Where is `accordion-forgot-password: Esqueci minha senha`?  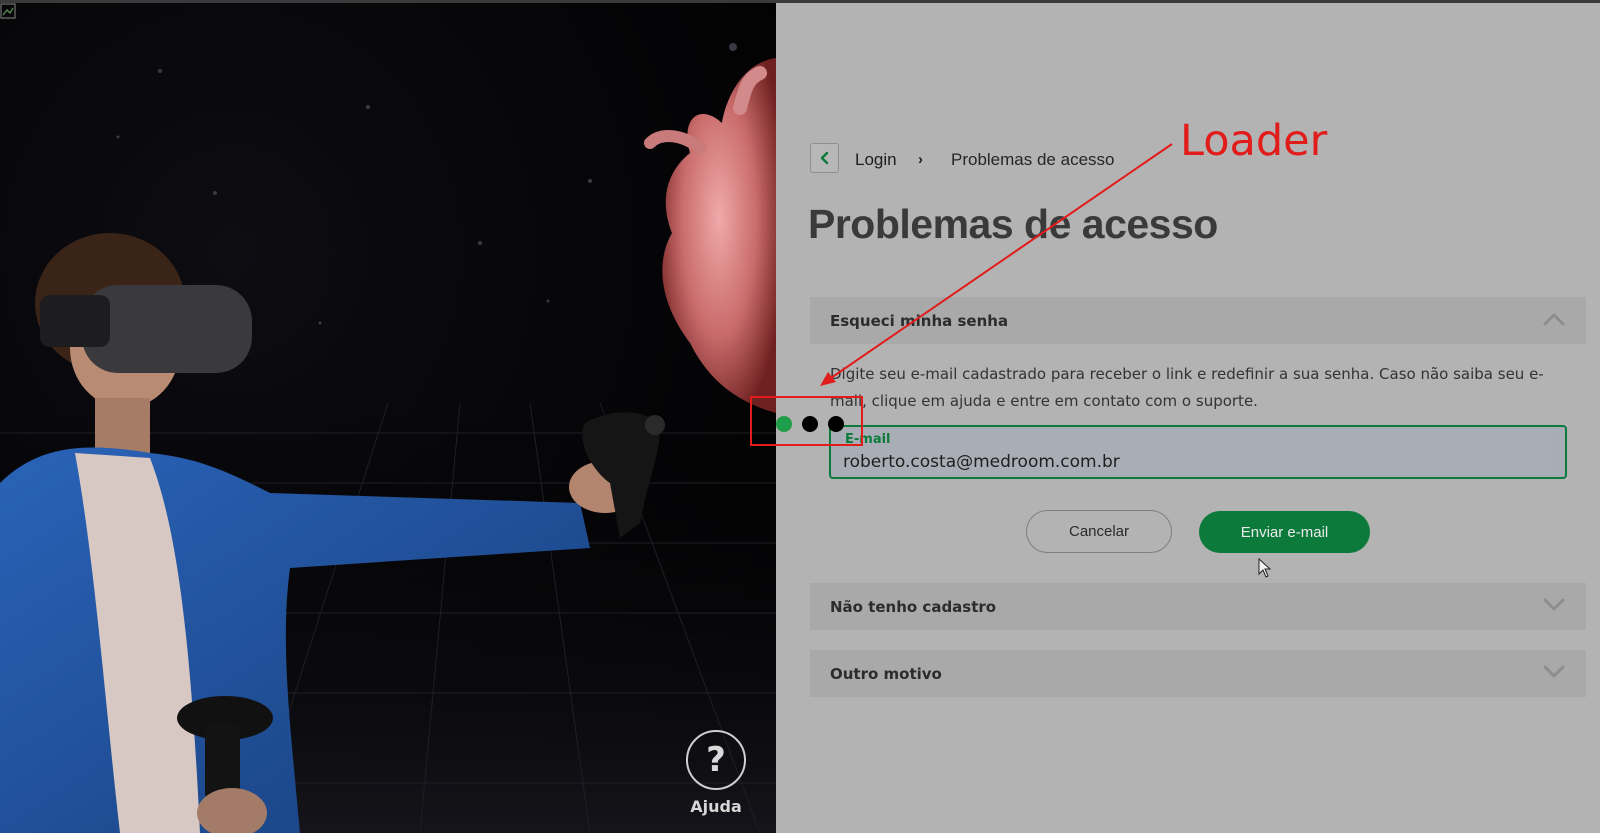 accordion-forgot-password: Esqueci minha senha is located at coordinates (1198, 320).